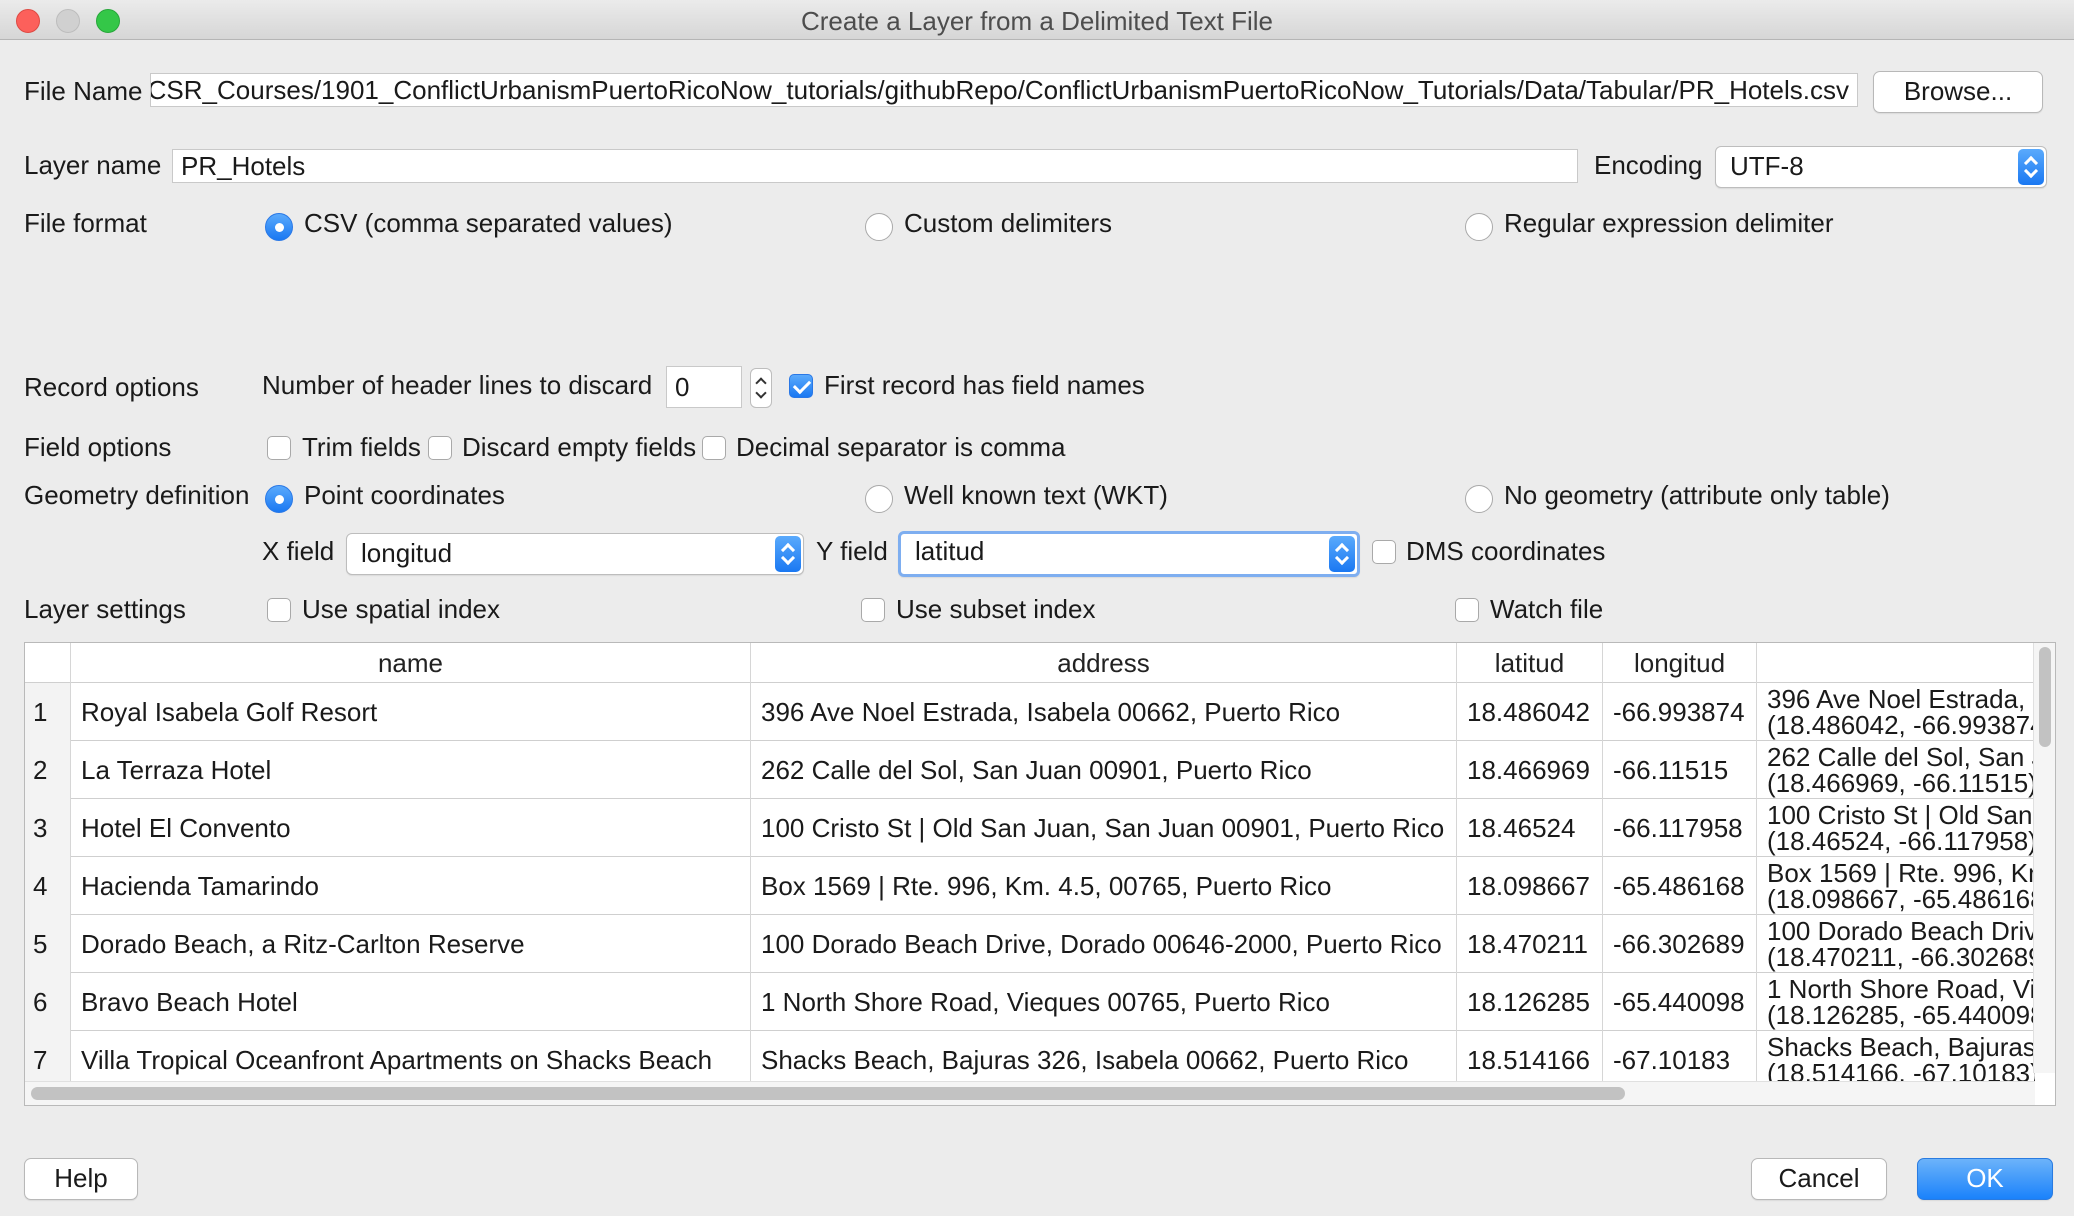 The width and height of the screenshot is (2074, 1216). Describe the element at coordinates (1104, 663) in the screenshot. I see `column-header-address: address` at that location.